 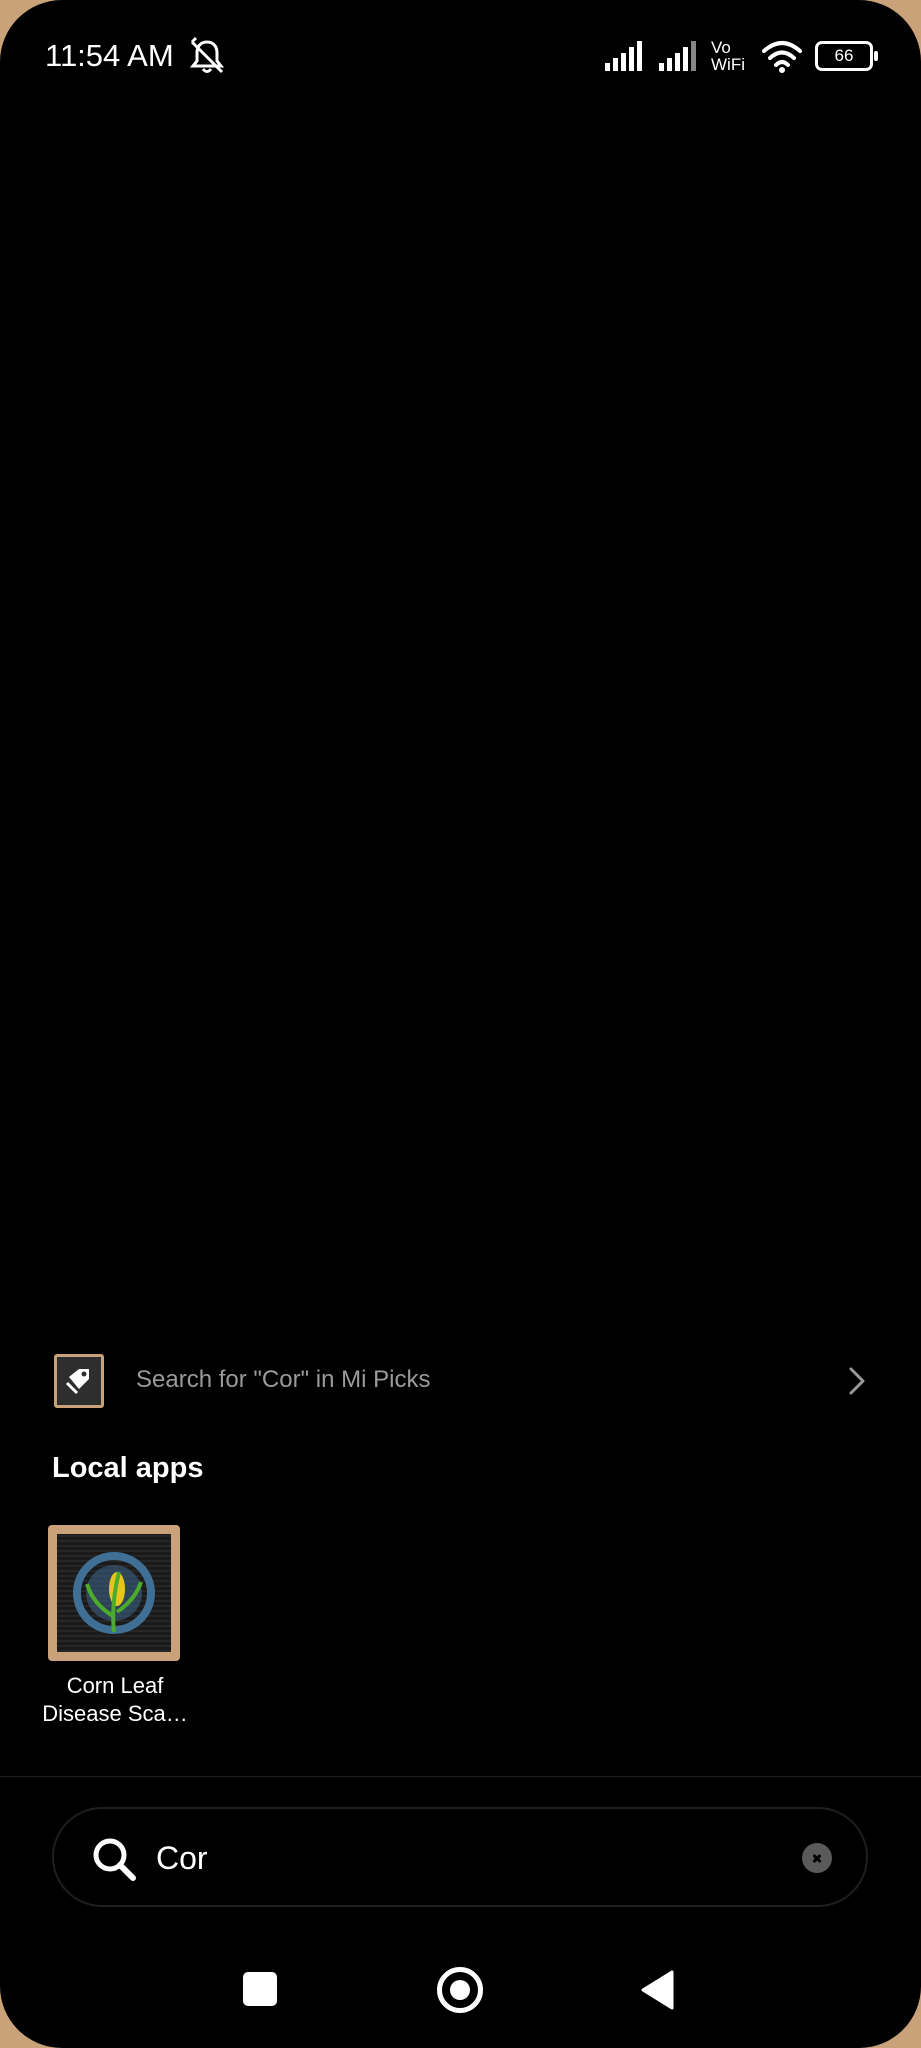 What do you see at coordinates (207, 55) in the screenshot?
I see `bell-off-icon` at bounding box center [207, 55].